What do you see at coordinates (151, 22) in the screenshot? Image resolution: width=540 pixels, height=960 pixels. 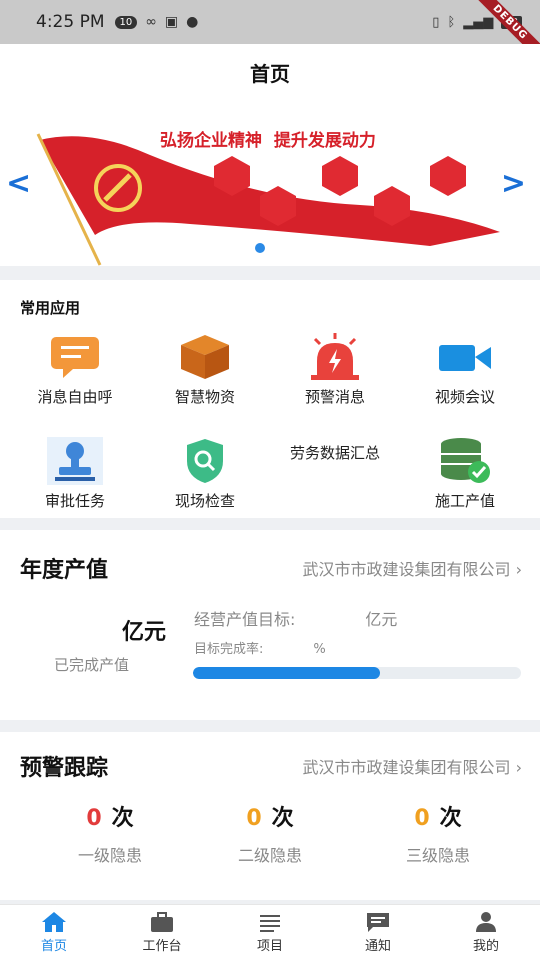 I see `link-icon: ∞` at bounding box center [151, 22].